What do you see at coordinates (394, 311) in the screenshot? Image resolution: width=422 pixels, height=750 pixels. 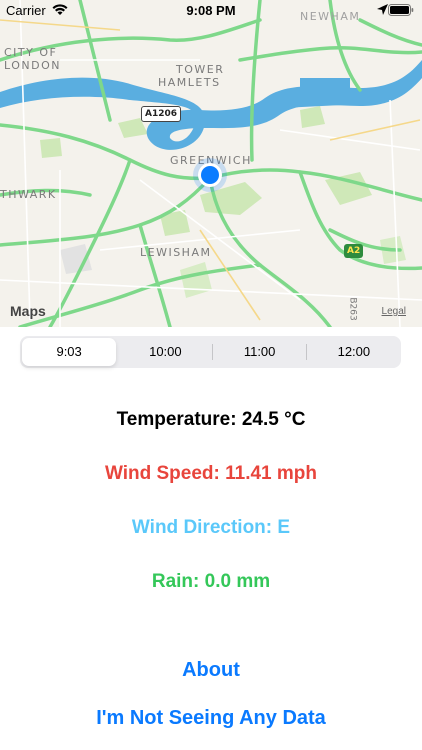 I see `legal-link: Legal` at bounding box center [394, 311].